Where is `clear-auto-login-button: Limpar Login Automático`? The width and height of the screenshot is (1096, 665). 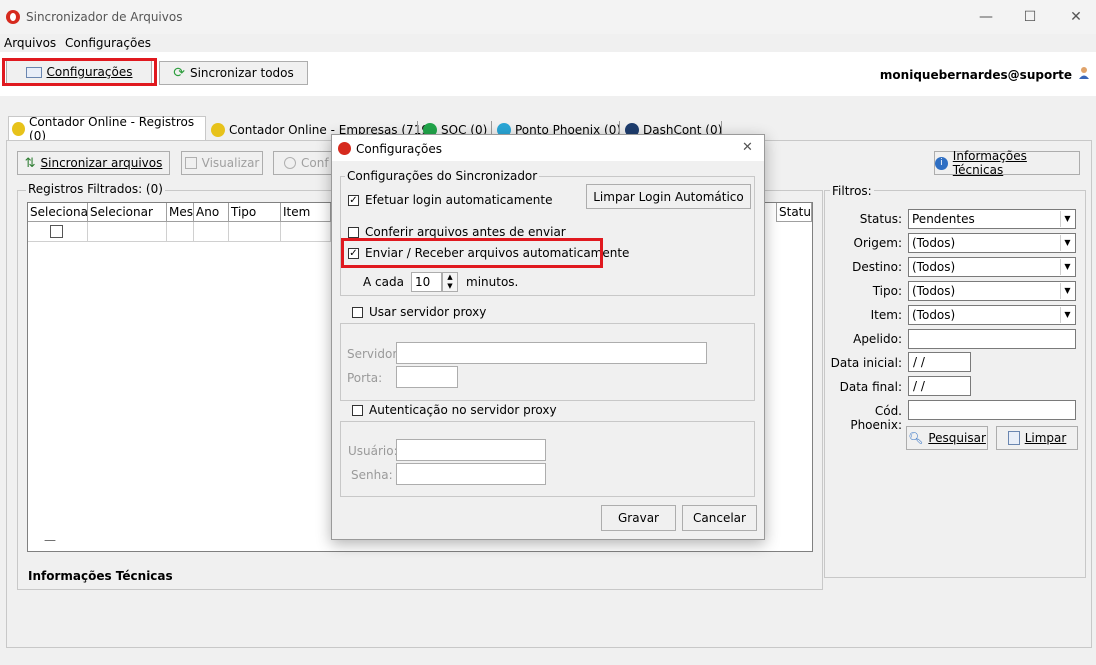 clear-auto-login-button: Limpar Login Automático is located at coordinates (668, 196).